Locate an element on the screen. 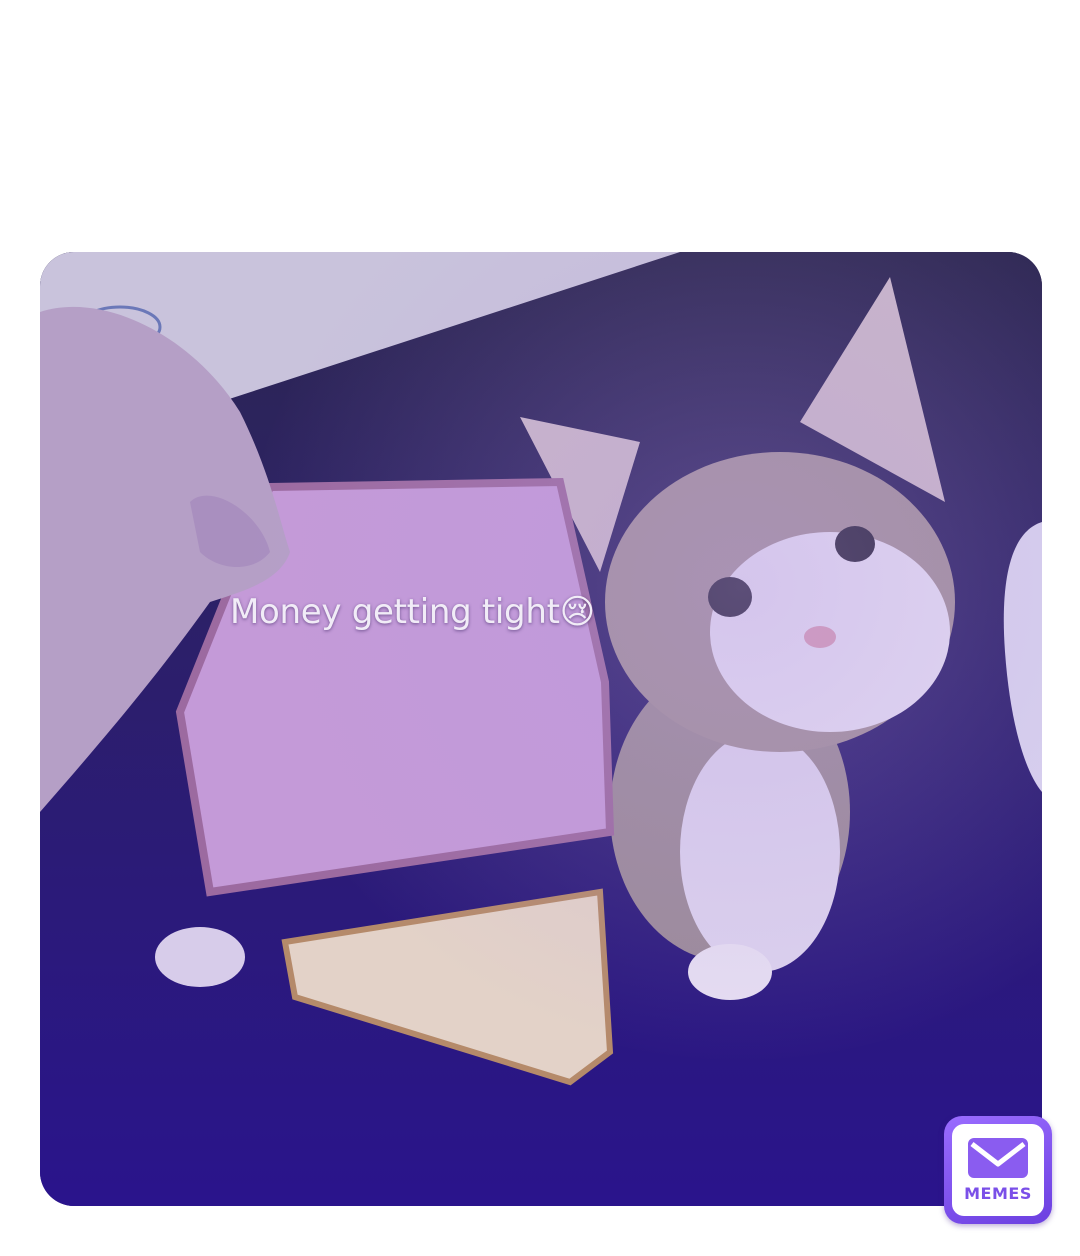  meme-caption: Money getting tight😢 is located at coordinates (412, 612).